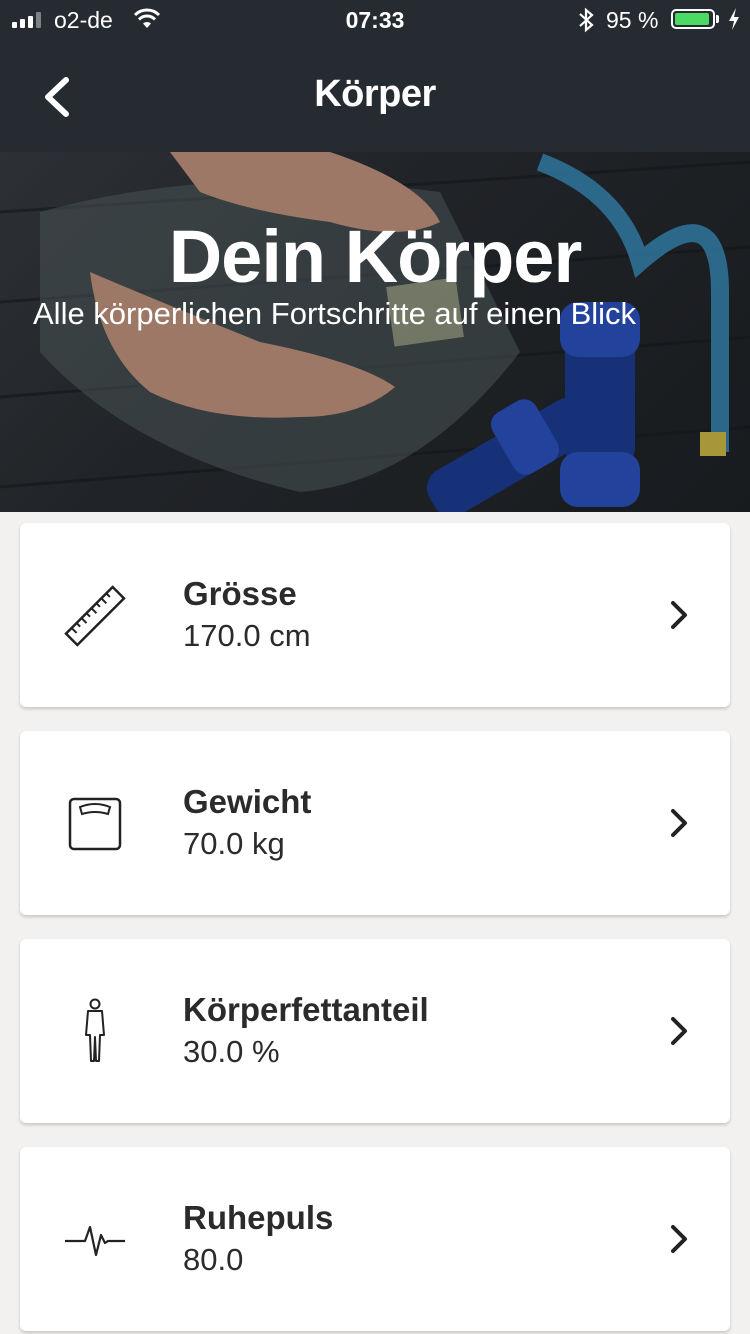  I want to click on item-value: 80.0, so click(213, 1259).